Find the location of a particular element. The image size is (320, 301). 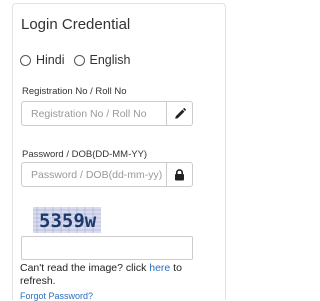

captcha-image: 5359w is located at coordinates (67, 220).